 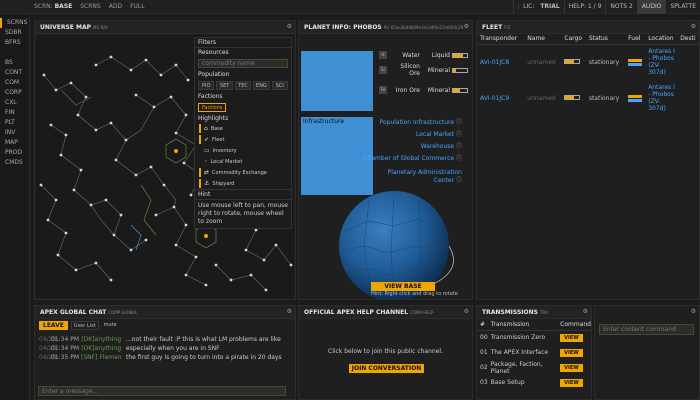 What do you see at coordinates (647, 352) in the screenshot?
I see `command-panel: ⚙ Enter content command` at bounding box center [647, 352].